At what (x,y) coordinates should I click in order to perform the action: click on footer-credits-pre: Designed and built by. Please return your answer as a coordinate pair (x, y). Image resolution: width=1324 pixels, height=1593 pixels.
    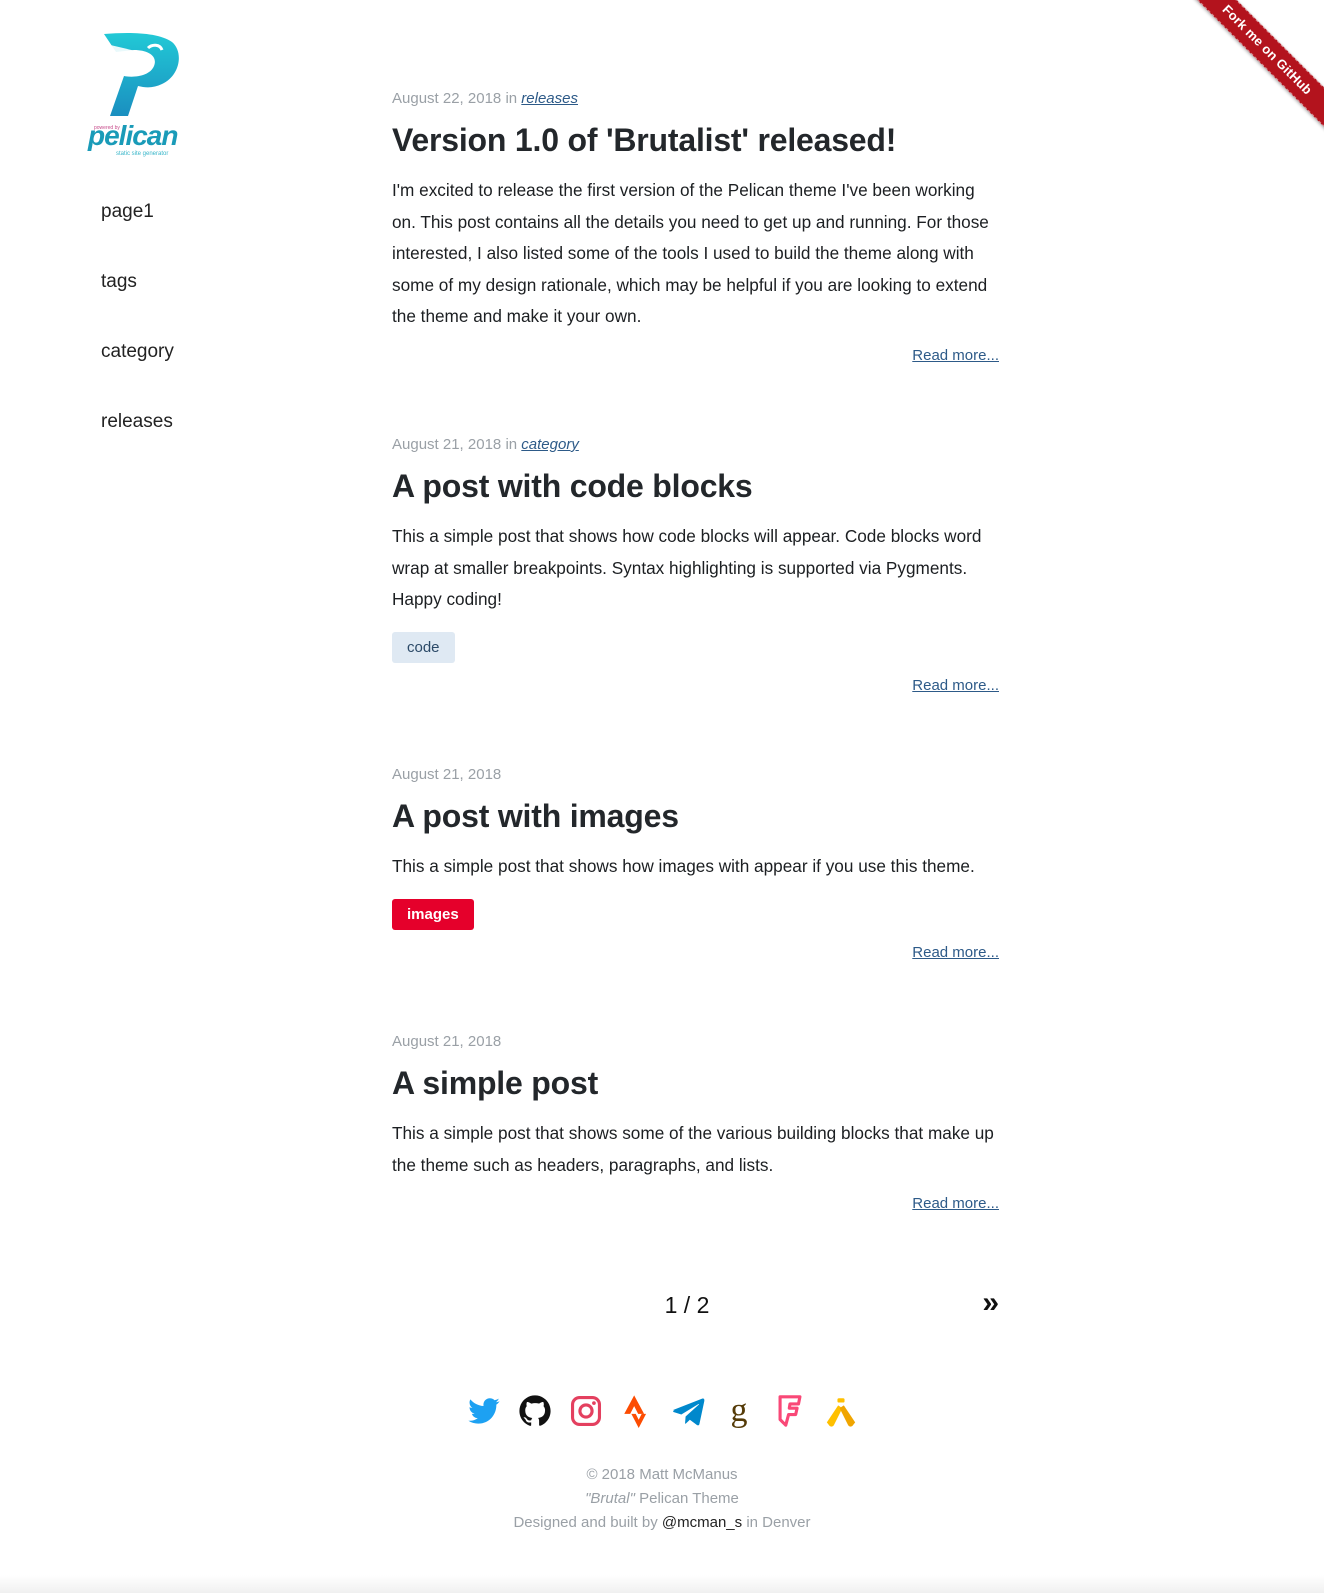
    Looking at the image, I should click on (587, 1522).